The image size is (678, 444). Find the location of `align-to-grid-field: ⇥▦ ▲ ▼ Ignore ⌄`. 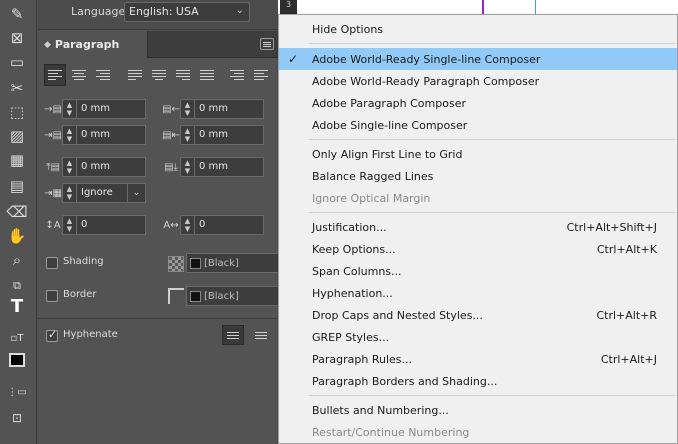

align-to-grid-field: ⇥▦ ▲ ▼ Ignore ⌄ is located at coordinates (95, 193).